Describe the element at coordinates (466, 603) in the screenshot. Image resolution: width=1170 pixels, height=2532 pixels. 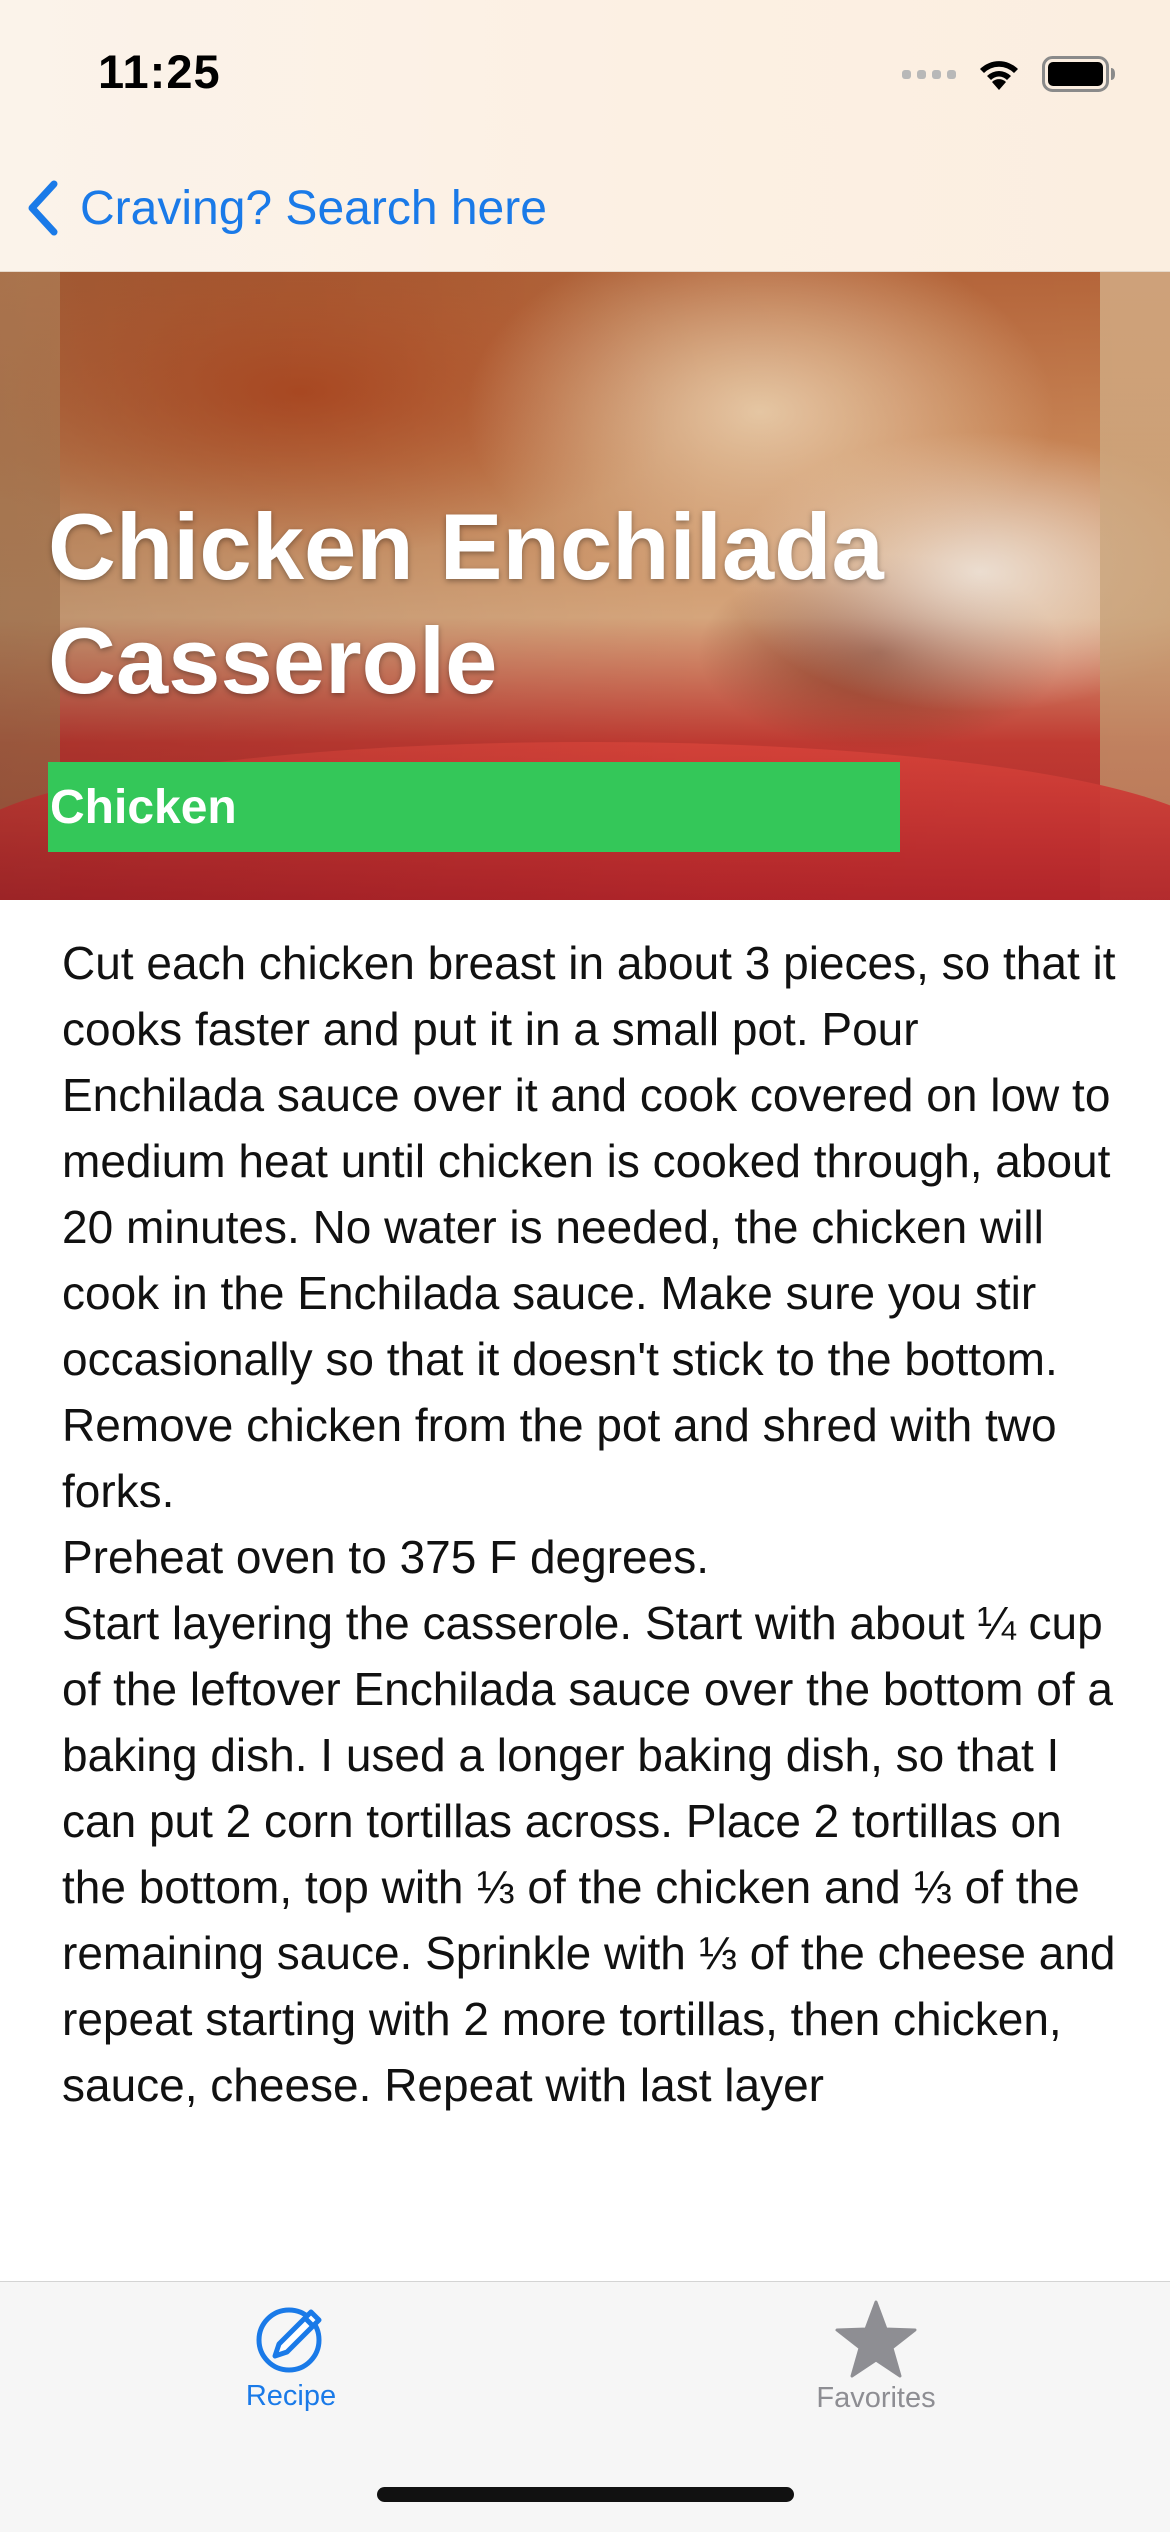
I see `recipe-title: Chicken Enchilada Casserole` at that location.